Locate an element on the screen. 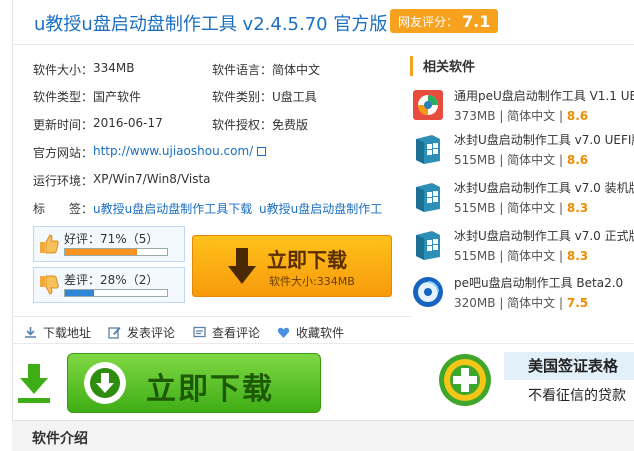 The width and height of the screenshot is (634, 451). related-item-score: 7.5 is located at coordinates (577, 303).